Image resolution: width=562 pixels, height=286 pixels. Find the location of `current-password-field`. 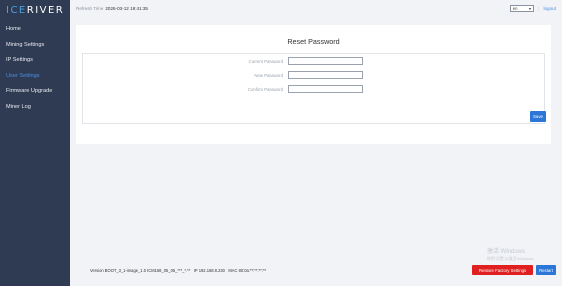

current-password-field is located at coordinates (325, 61).